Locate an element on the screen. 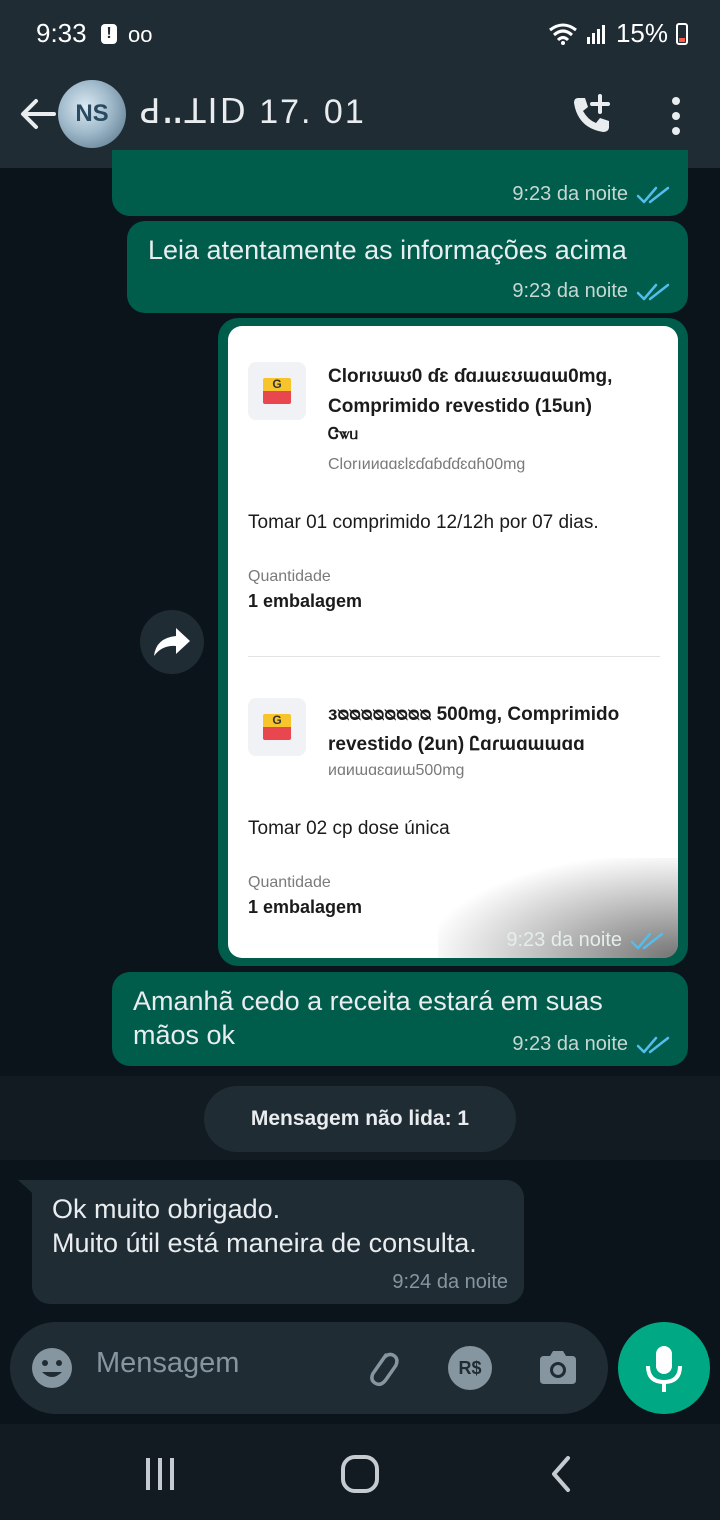  signal-icon is located at coordinates (595, 34).